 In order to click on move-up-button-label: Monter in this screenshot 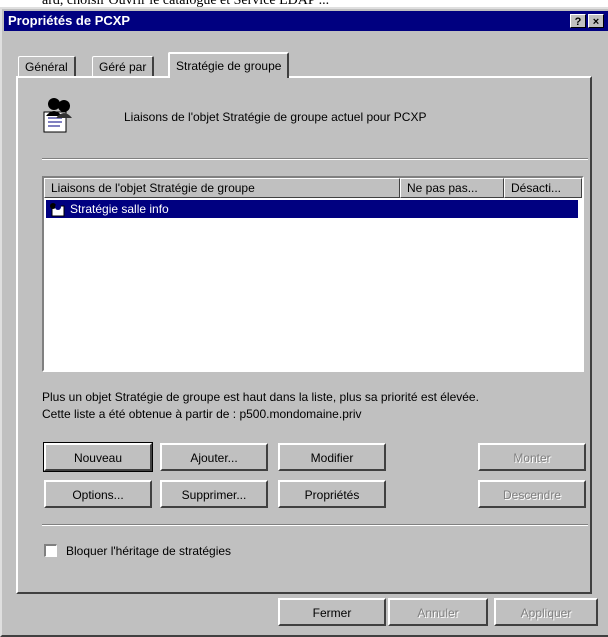, I will do `click(532, 458)`.